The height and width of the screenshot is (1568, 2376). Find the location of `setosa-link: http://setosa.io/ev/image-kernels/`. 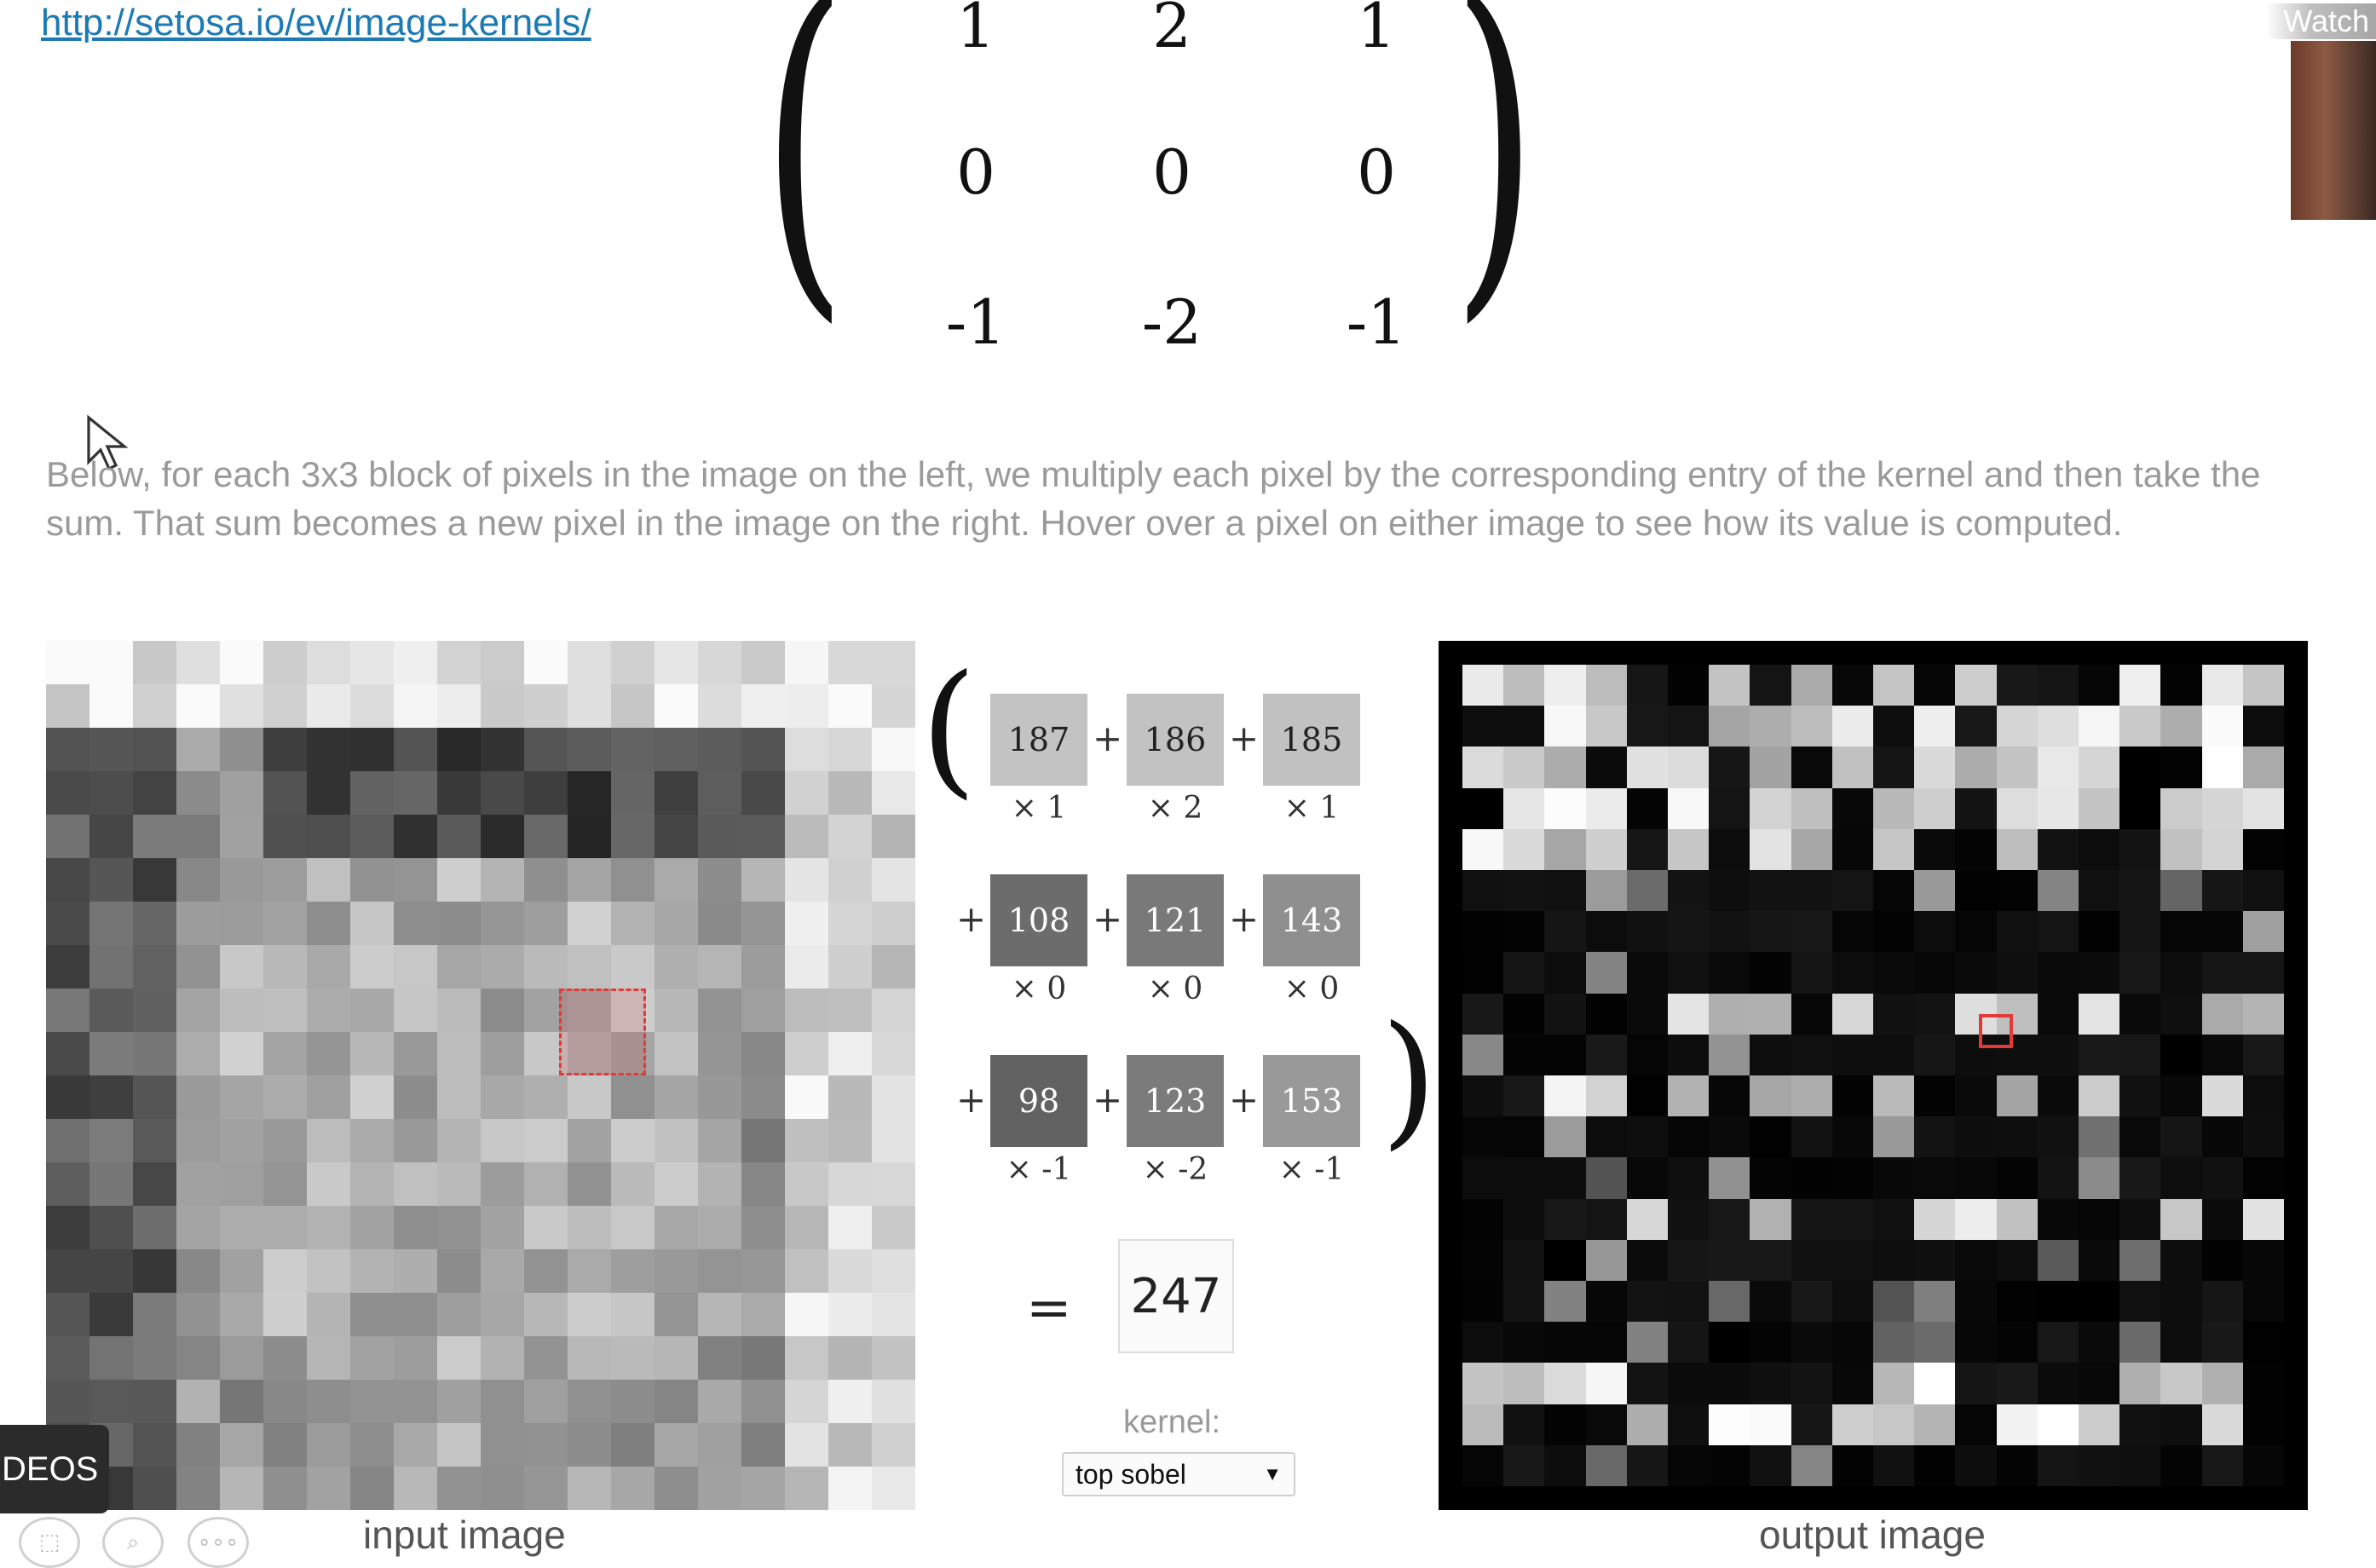

setosa-link: http://setosa.io/ev/image-kernels/ is located at coordinates (316, 23).